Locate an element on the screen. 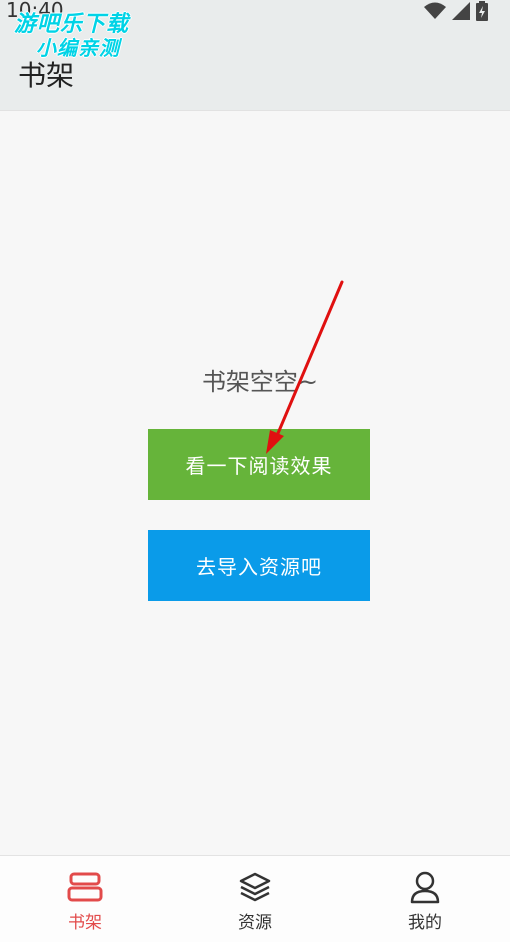  preview-reading-button: 看一下阅读效果 is located at coordinates (259, 464).